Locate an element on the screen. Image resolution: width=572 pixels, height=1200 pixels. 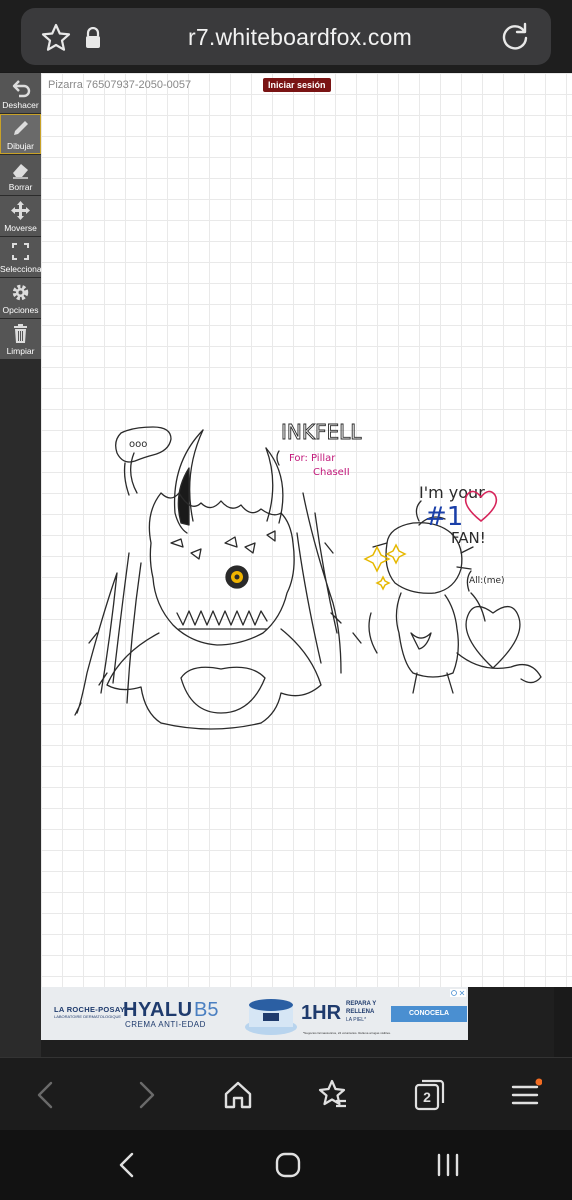
gear-icon is located at coordinates (20, 292).